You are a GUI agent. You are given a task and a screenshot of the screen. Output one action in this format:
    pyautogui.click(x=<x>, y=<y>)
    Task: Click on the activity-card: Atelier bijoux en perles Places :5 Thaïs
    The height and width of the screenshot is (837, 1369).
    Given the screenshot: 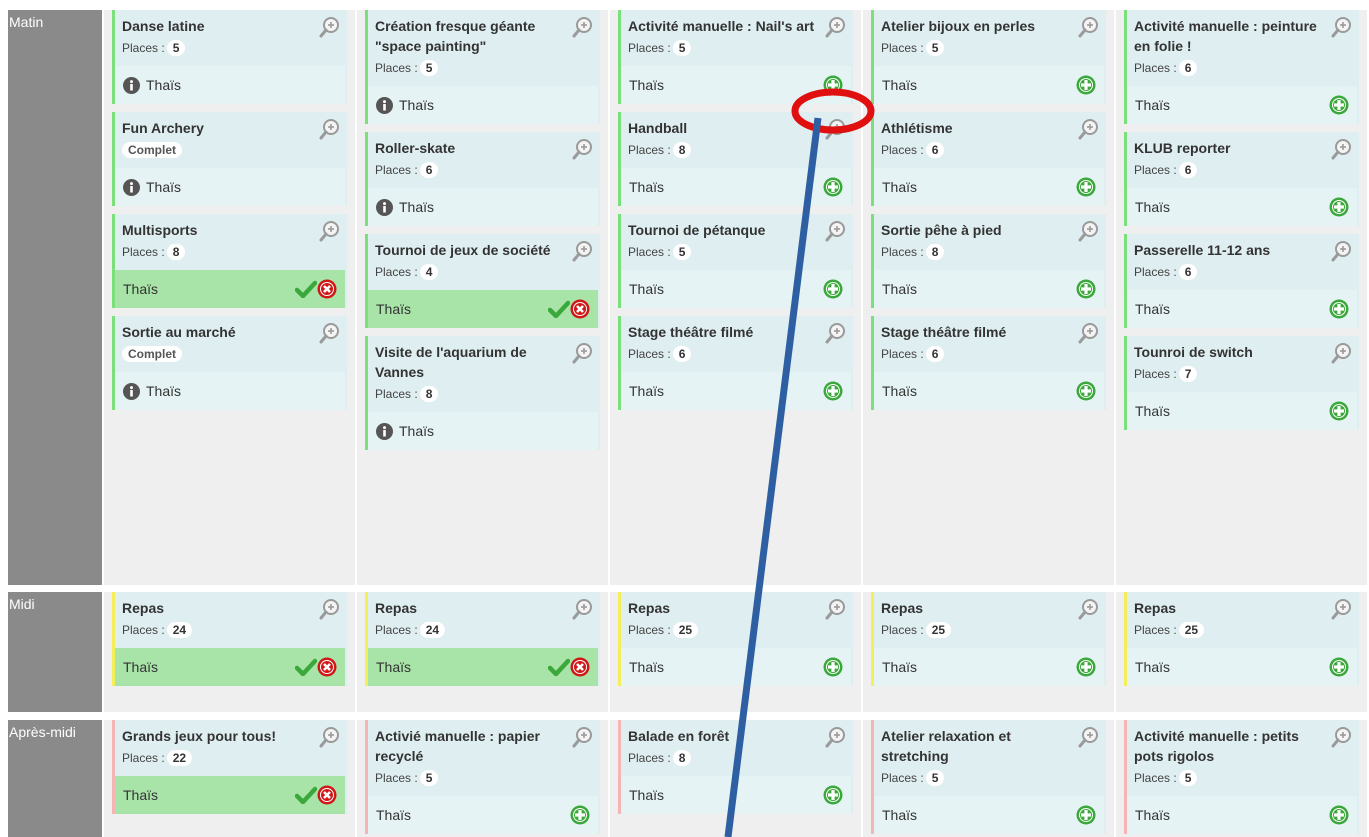 What is the action you would take?
    pyautogui.click(x=988, y=57)
    